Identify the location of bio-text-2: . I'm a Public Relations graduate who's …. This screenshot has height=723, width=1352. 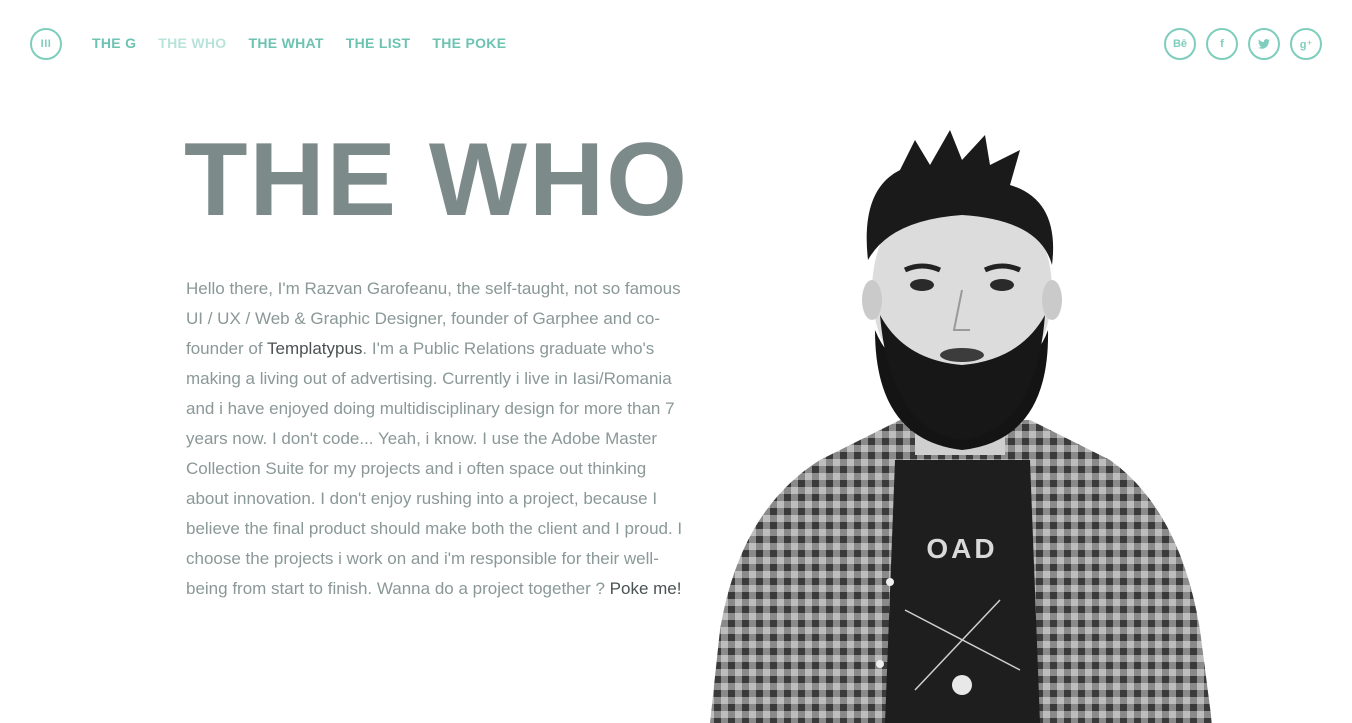
(434, 468).